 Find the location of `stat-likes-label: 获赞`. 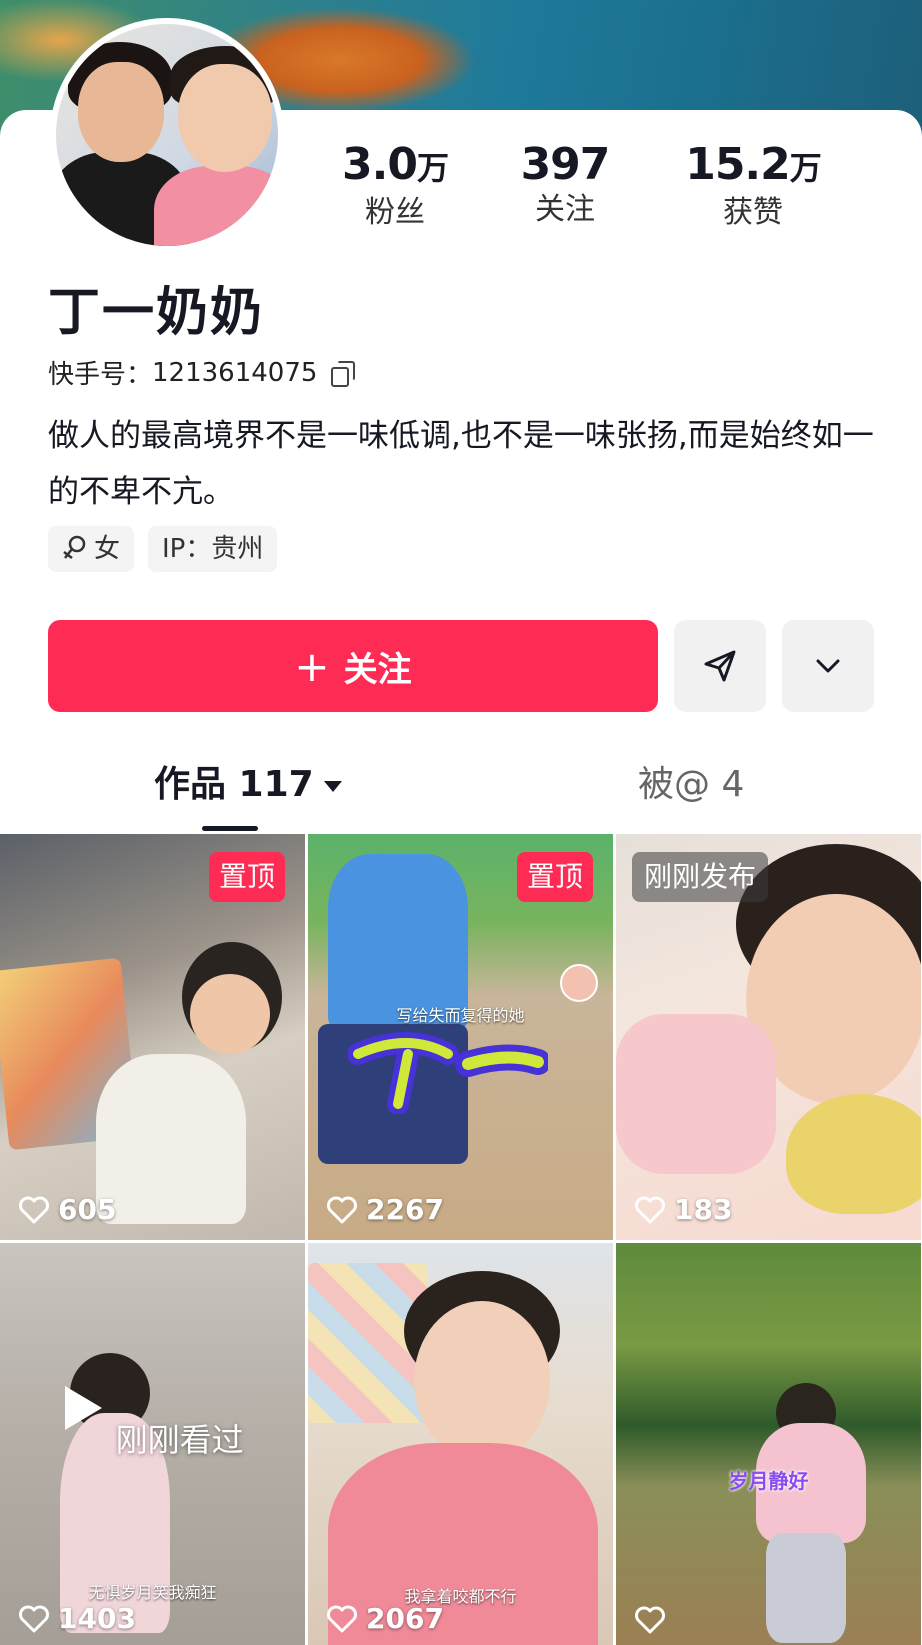

stat-likes-label: 获赞 is located at coordinates (753, 212).